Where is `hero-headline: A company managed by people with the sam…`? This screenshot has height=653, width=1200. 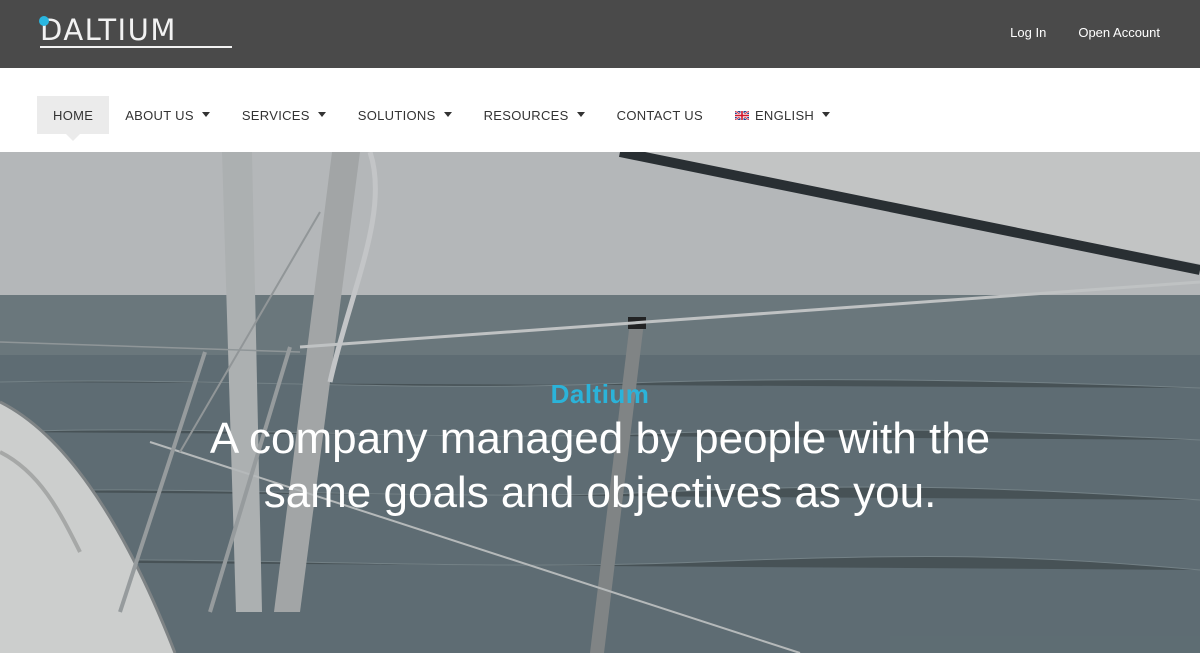
hero-headline: A company managed by people with the sam… is located at coordinates (600, 465).